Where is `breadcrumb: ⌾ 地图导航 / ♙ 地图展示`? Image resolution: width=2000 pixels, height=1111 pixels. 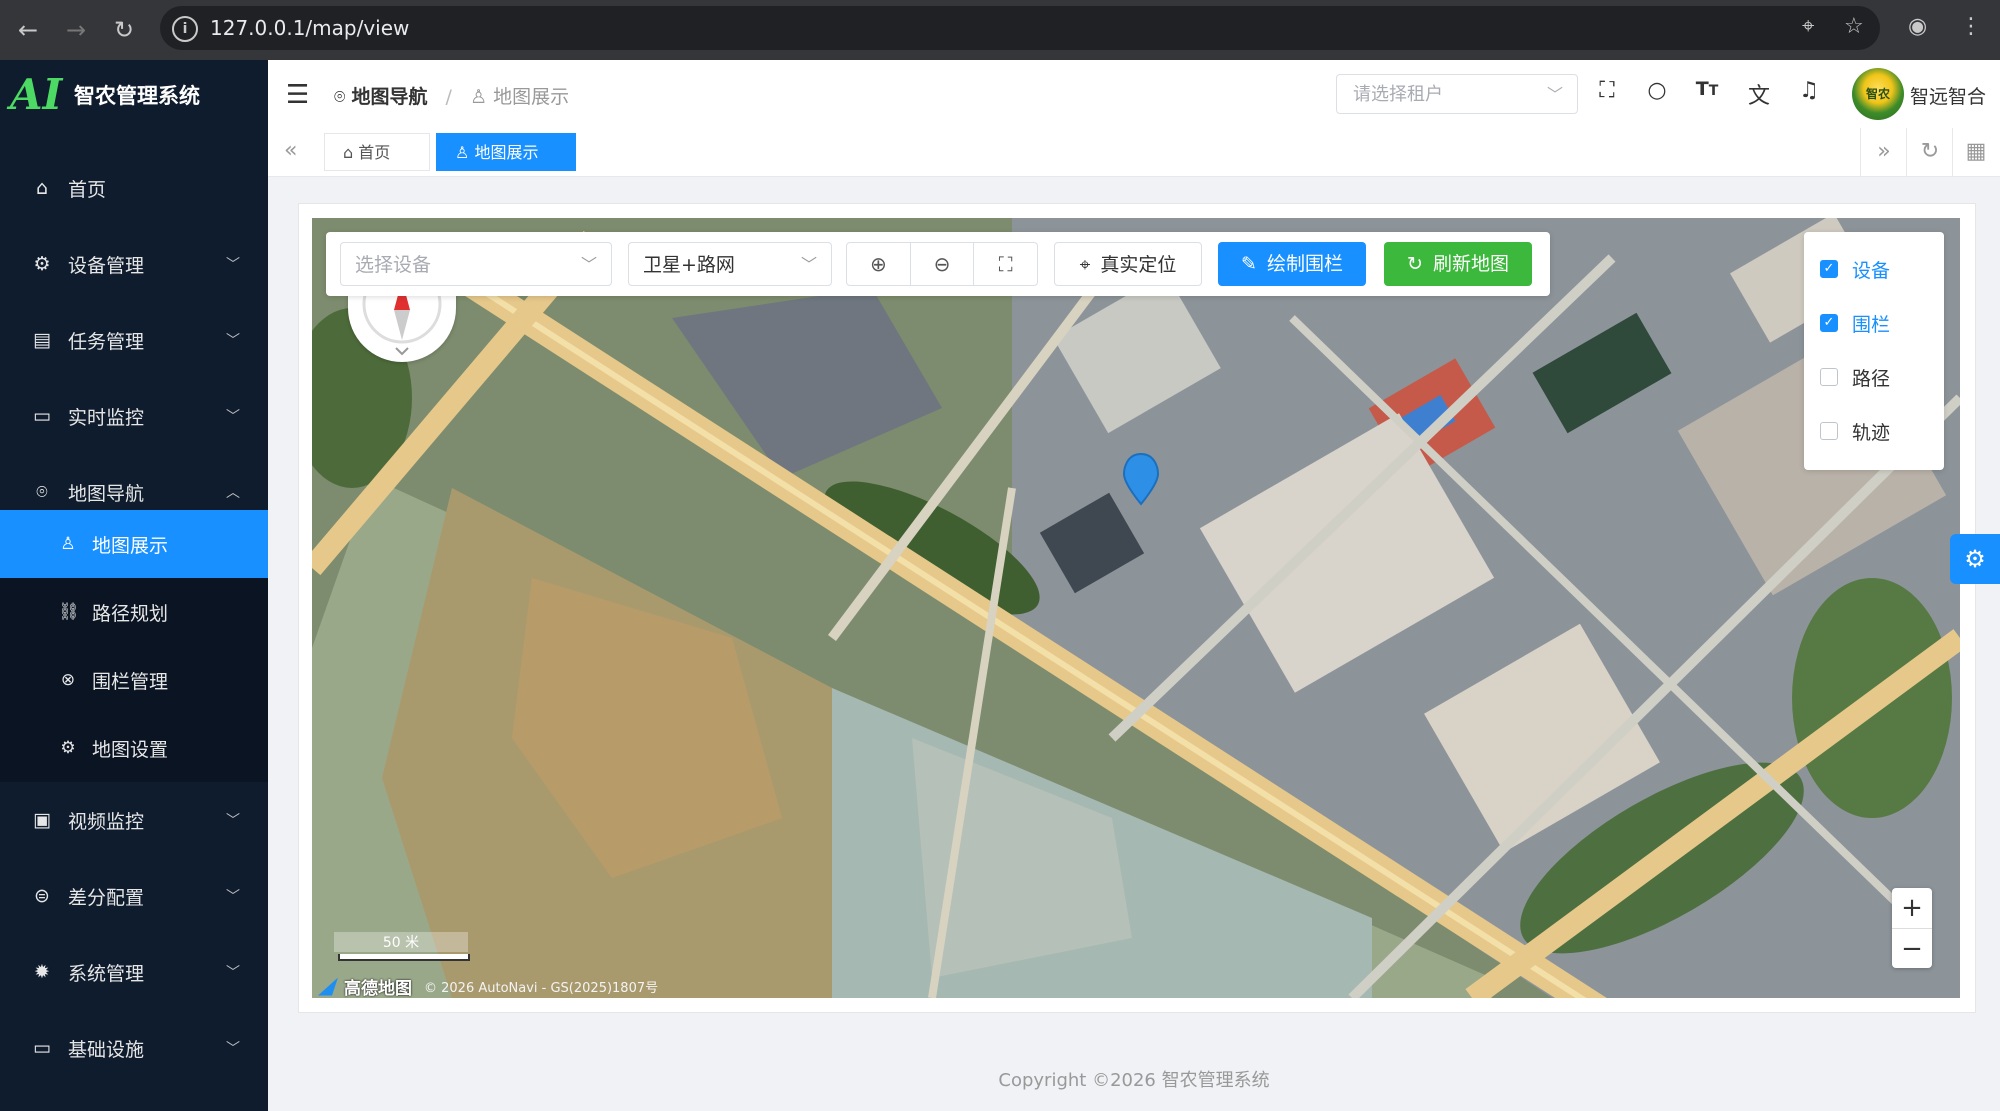 breadcrumb: ⌾ 地图导航 / ♙ 地图展示 is located at coordinates (451, 95).